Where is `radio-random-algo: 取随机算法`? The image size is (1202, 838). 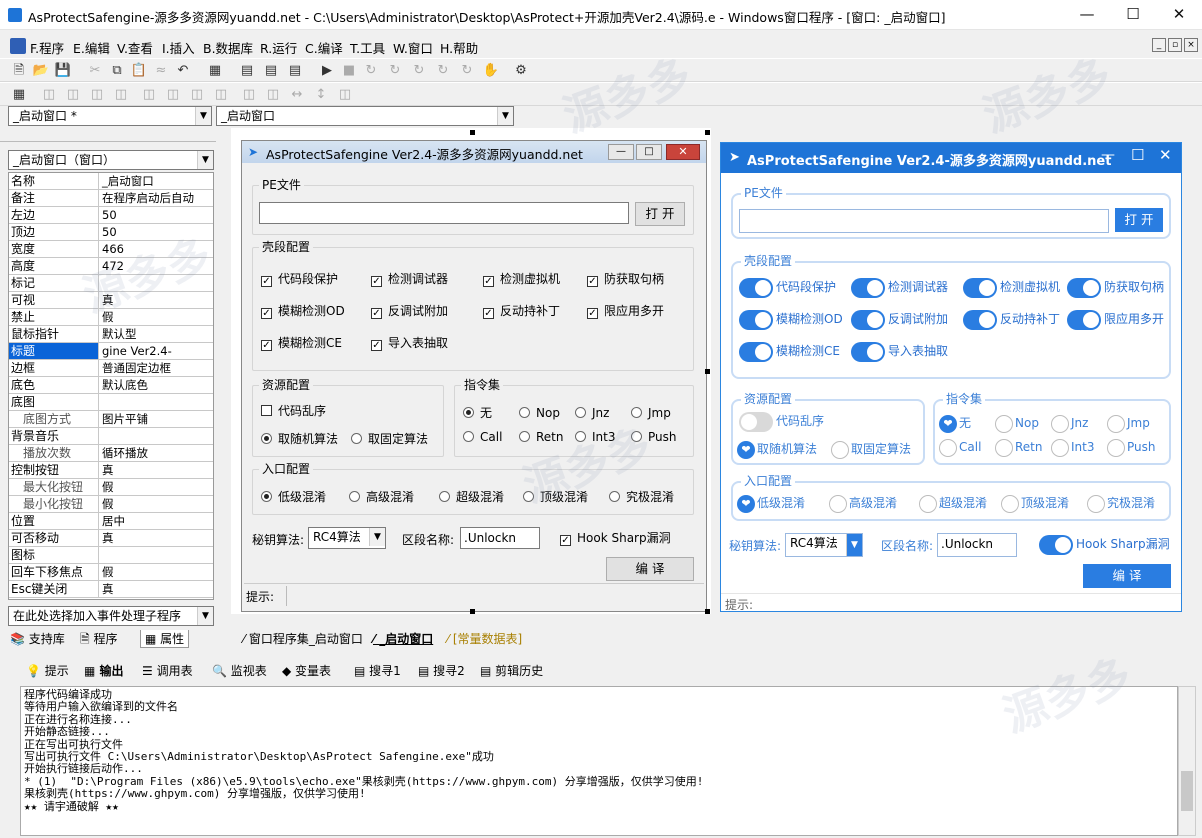 radio-random-algo: 取随机算法 is located at coordinates (299, 439).